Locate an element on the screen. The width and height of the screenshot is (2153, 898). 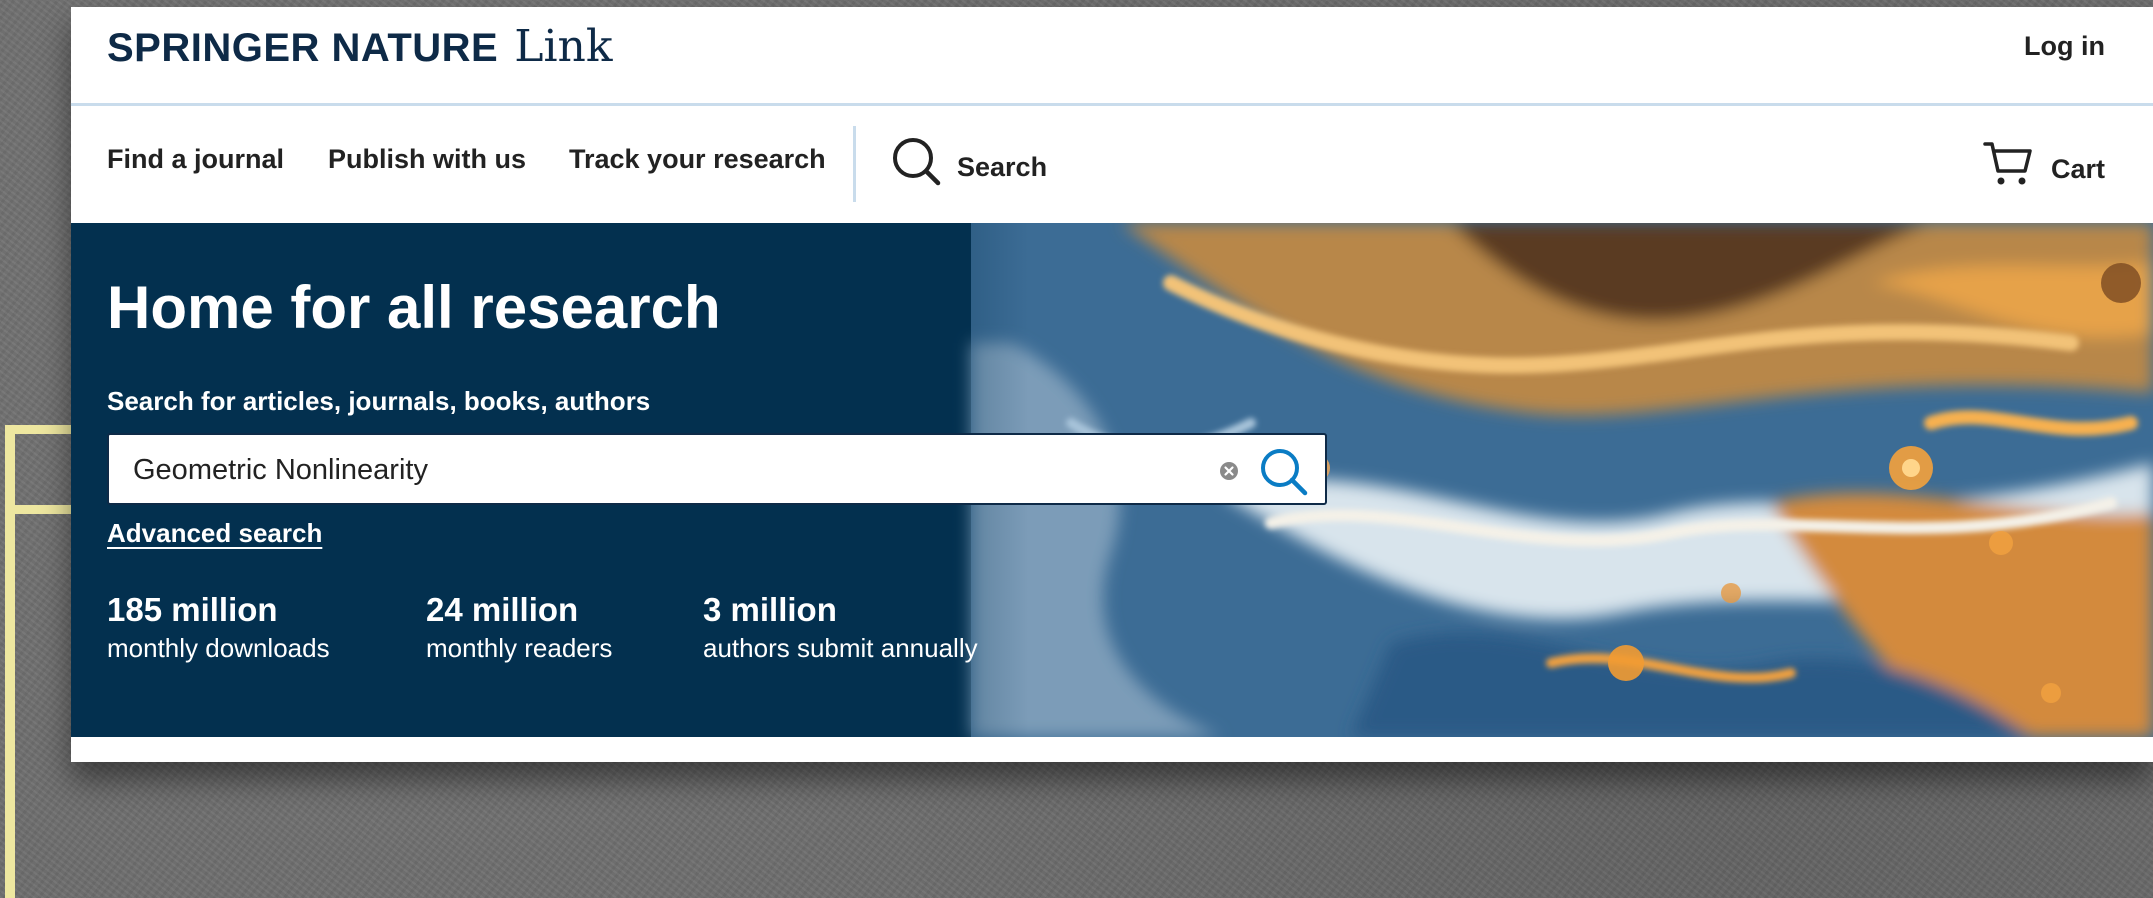
hero-search-box is located at coordinates (717, 469).